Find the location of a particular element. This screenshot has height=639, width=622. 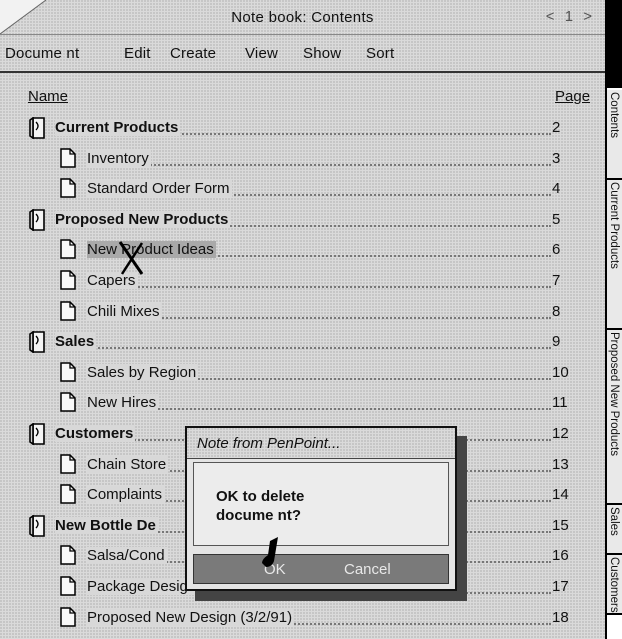

section-label: Sales is located at coordinates (76, 341).